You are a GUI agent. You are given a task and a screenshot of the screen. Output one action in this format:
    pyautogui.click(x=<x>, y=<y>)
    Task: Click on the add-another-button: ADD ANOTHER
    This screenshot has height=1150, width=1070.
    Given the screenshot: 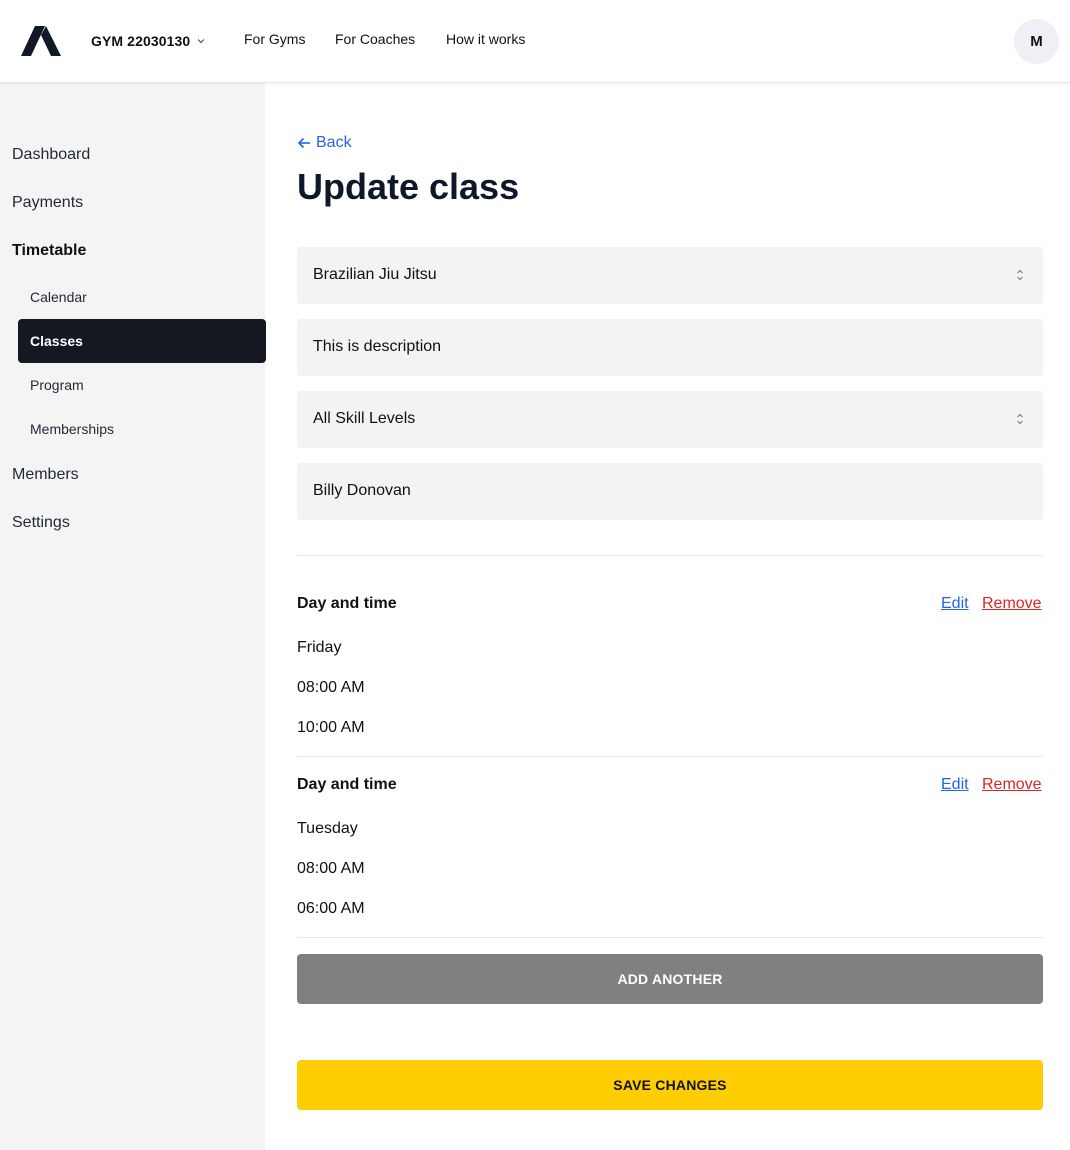 What is the action you would take?
    pyautogui.click(x=670, y=979)
    